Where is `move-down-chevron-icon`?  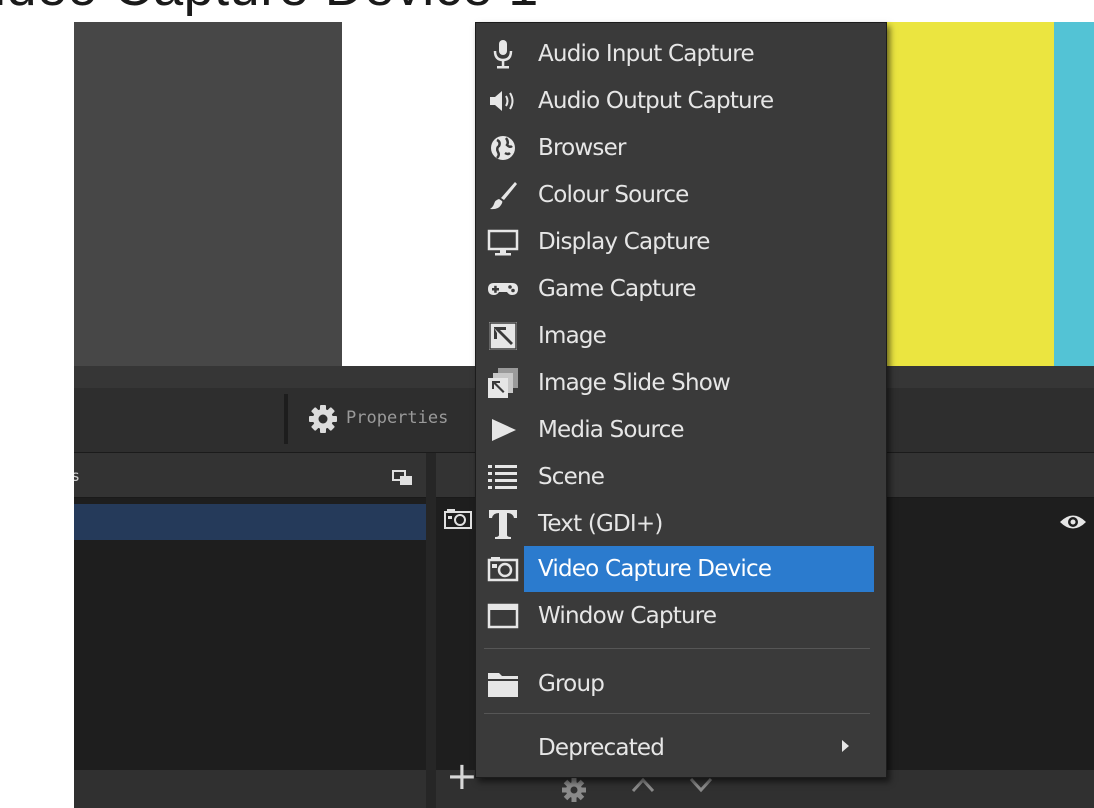
move-down-chevron-icon is located at coordinates (701, 785).